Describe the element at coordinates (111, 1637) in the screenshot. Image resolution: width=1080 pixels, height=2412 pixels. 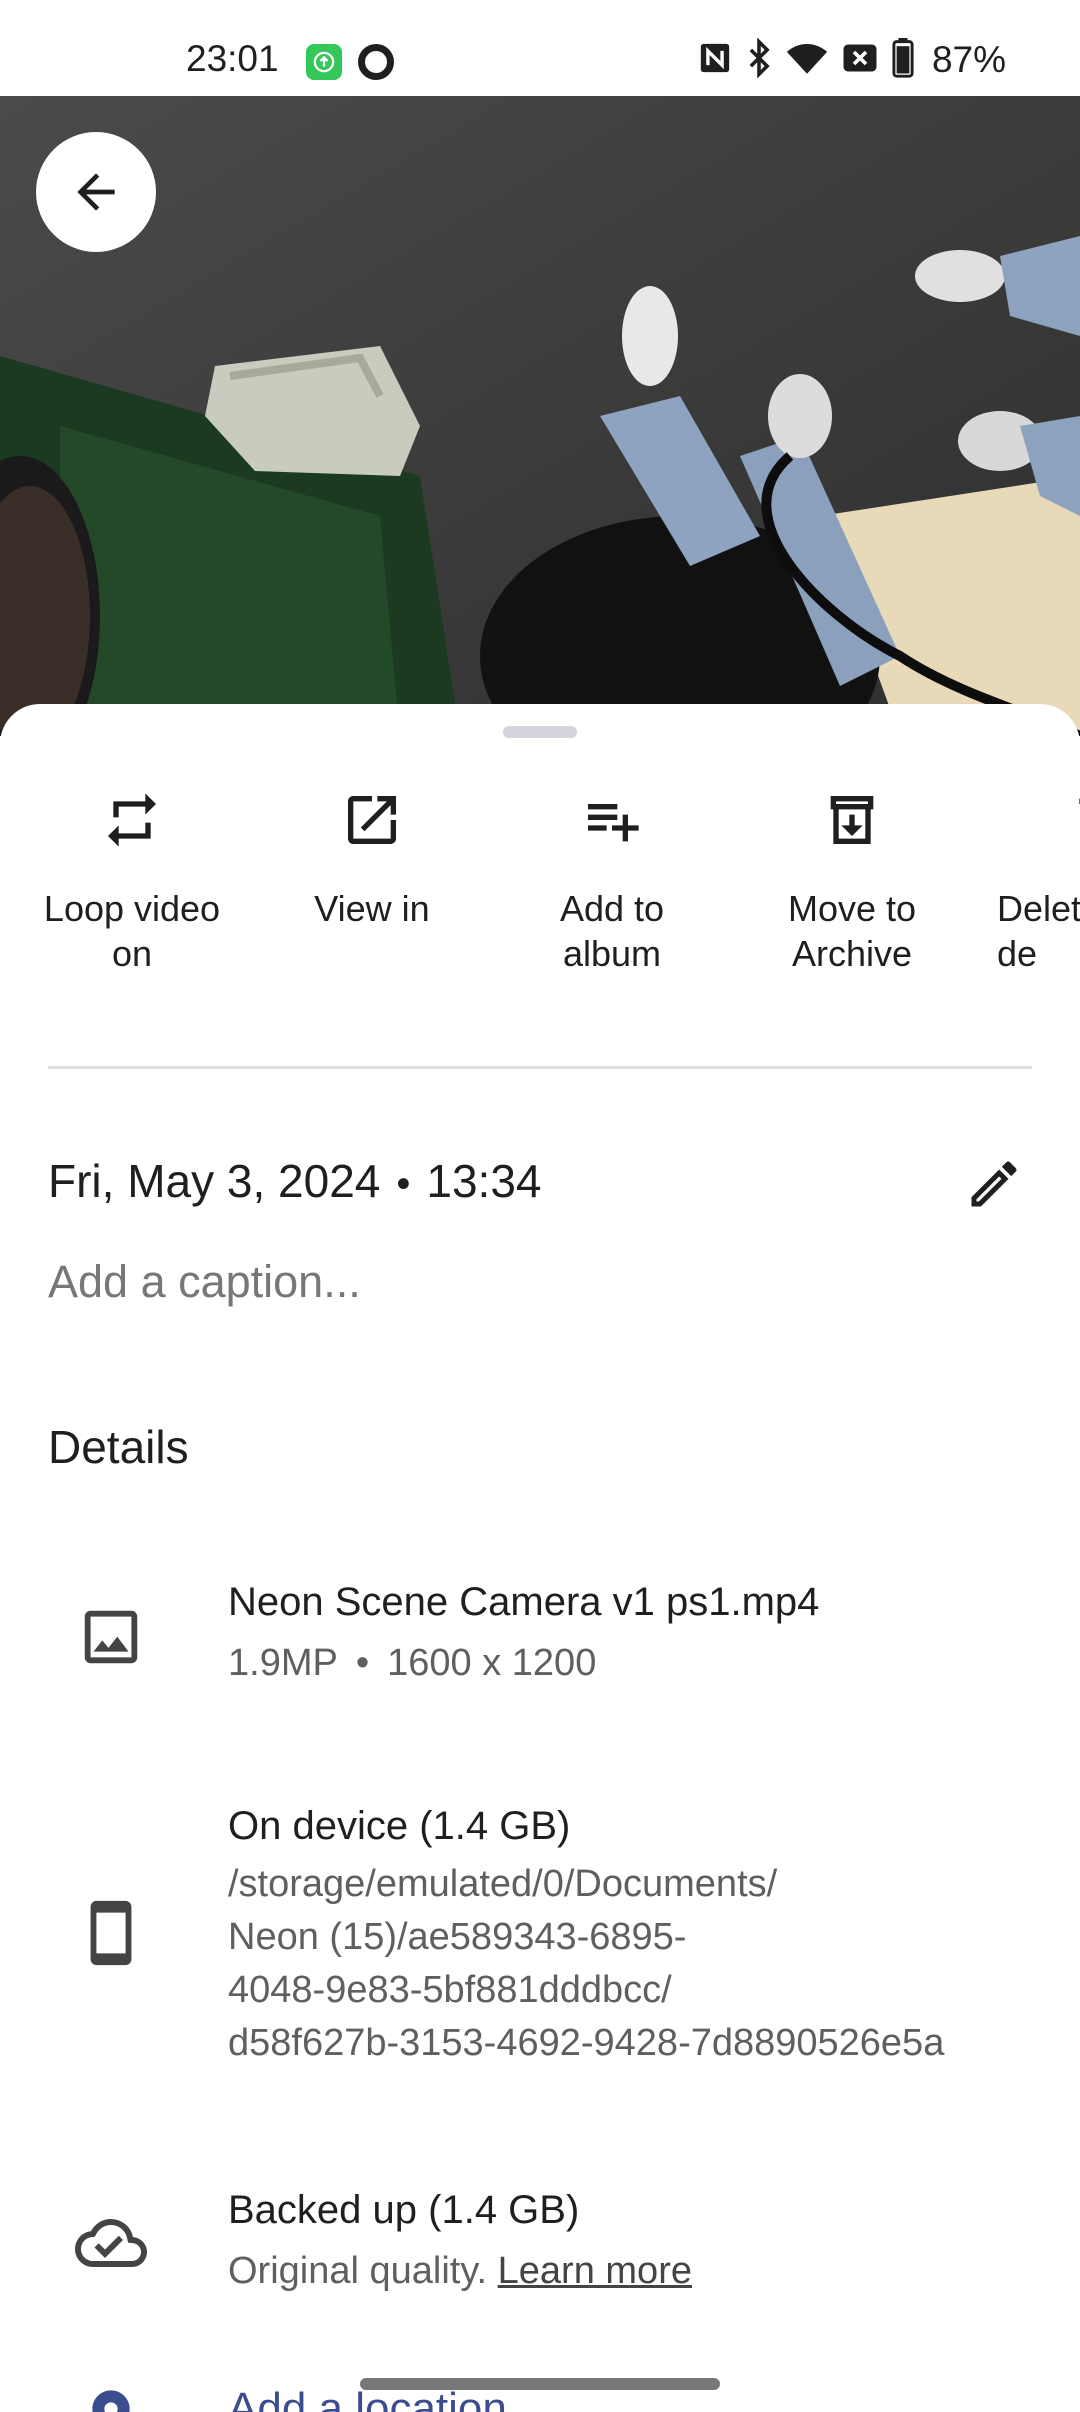
I see `image-icon` at that location.